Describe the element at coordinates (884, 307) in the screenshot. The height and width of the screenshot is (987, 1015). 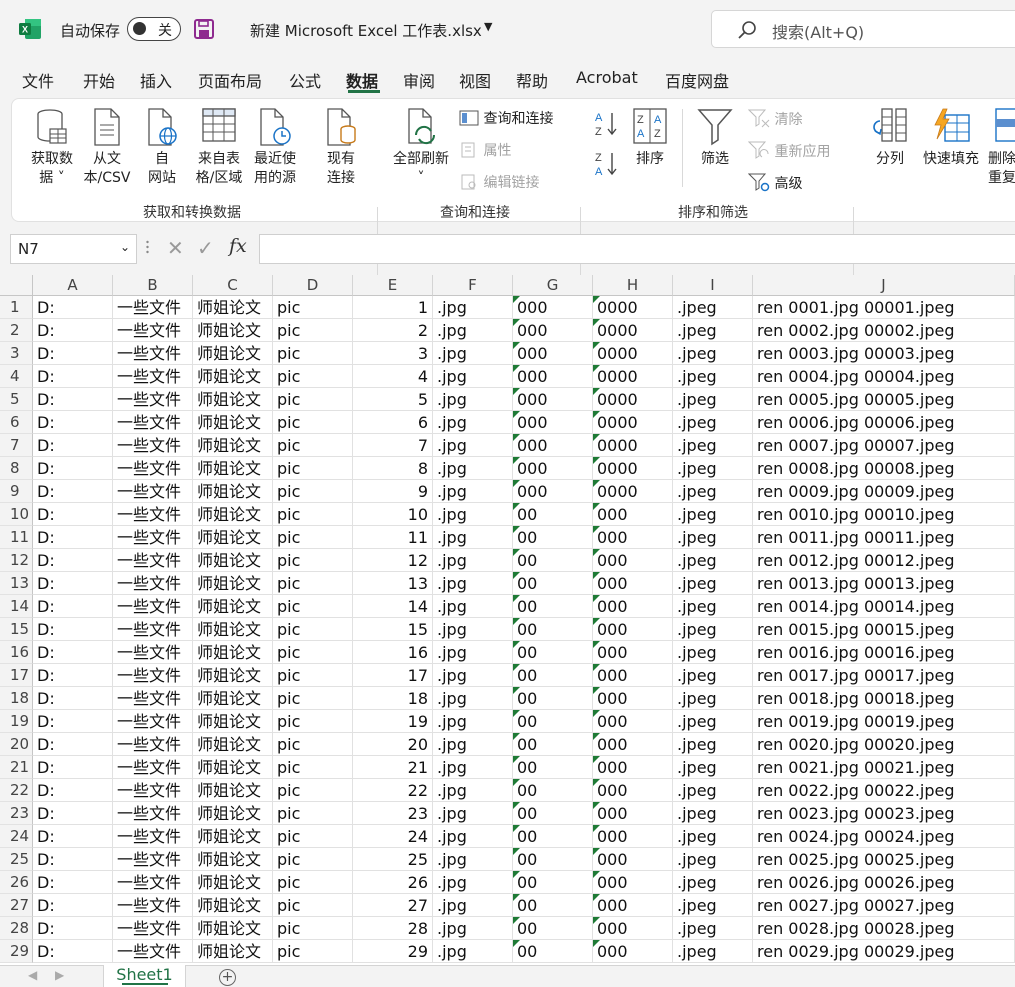
I see `cell-j: ren 0001.jpg 00001.jpeg` at that location.